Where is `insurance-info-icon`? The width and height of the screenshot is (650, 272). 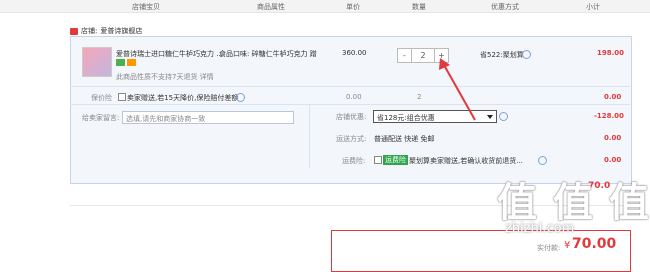
insurance-info-icon is located at coordinates (240, 97).